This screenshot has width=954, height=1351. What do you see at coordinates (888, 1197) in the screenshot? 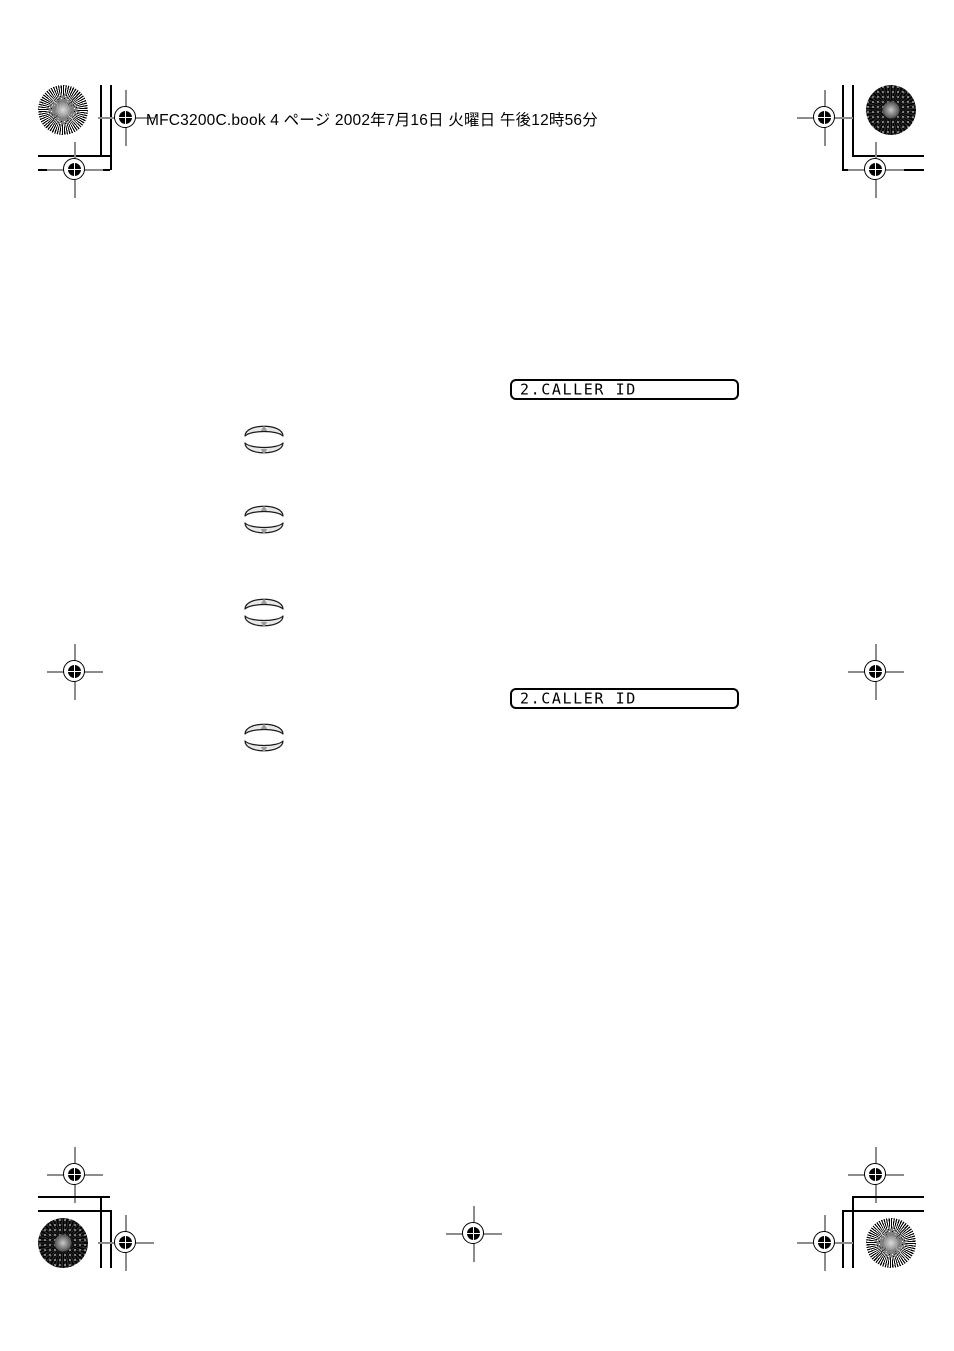
I see `crop-mark-trim-horizontal-outer-br` at bounding box center [888, 1197].